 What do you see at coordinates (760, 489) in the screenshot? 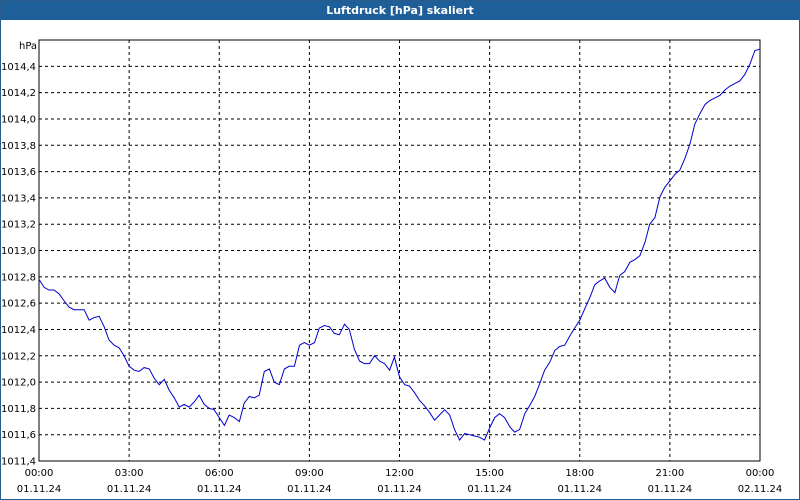
I see `x-tick-date-label: 02.11.24` at bounding box center [760, 489].